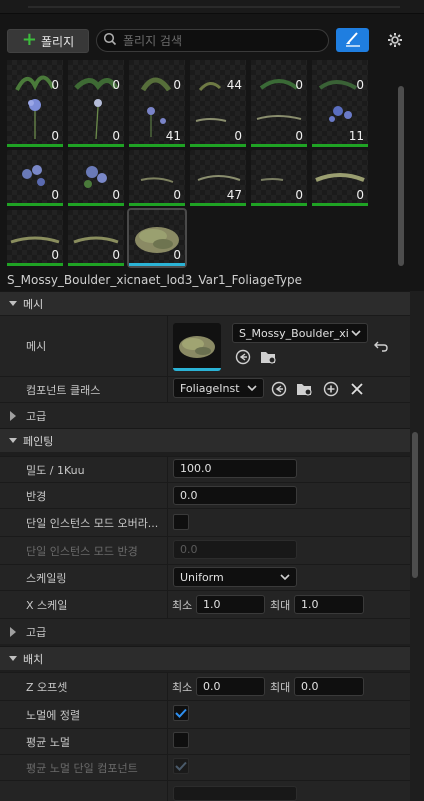 This screenshot has width=424, height=801. Describe the element at coordinates (331, 389) in the screenshot. I see `add-class-icon` at that location.